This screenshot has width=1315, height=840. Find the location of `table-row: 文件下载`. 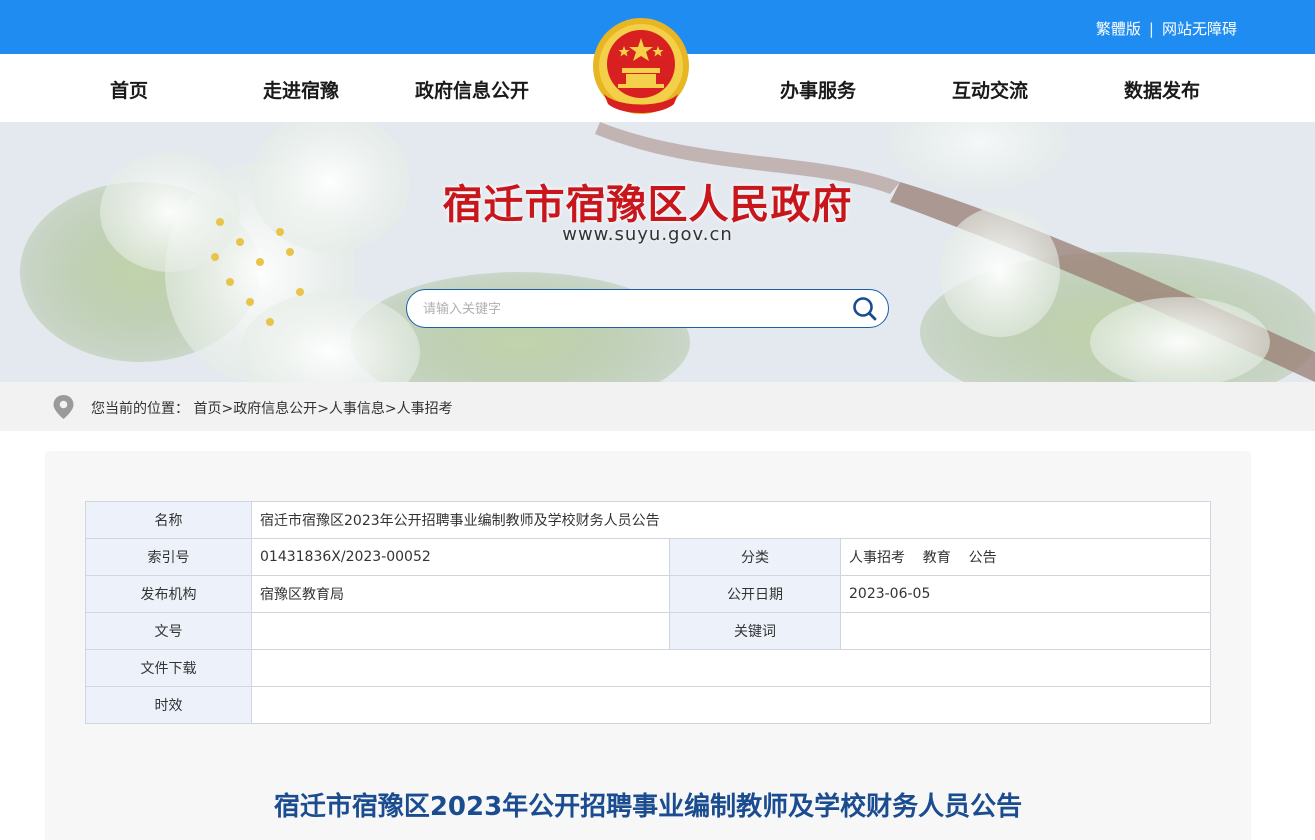

table-row: 文件下载 is located at coordinates (648, 668).